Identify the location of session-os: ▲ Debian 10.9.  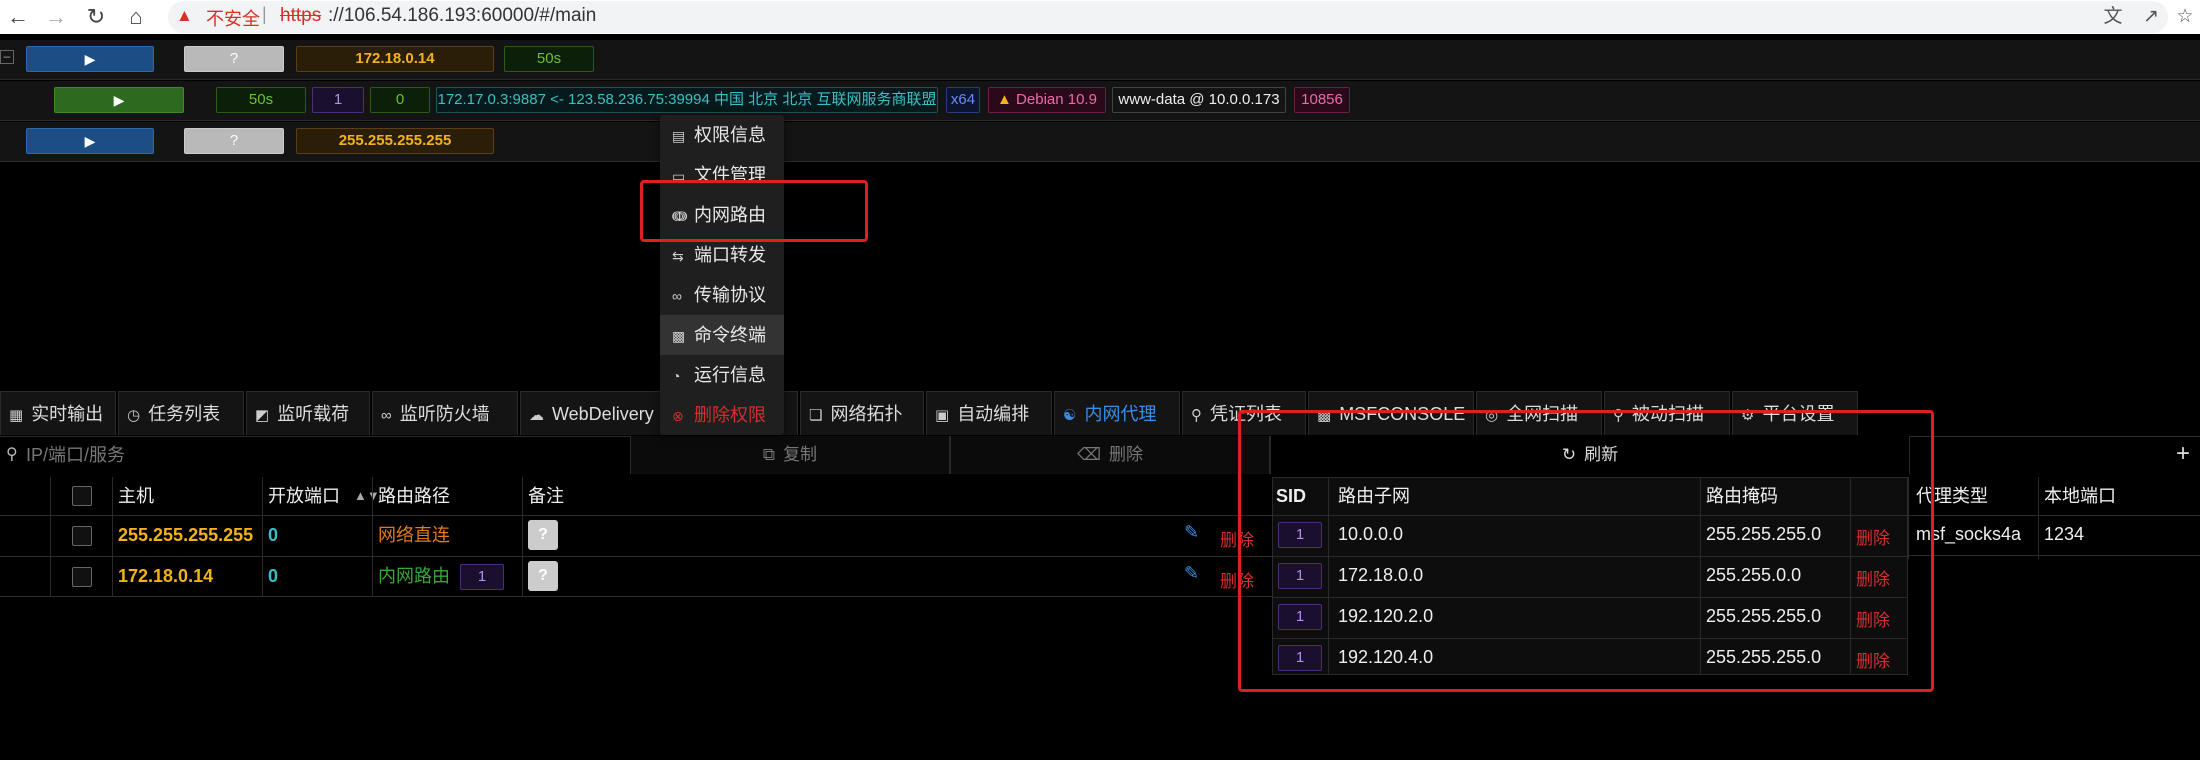
(1047, 100).